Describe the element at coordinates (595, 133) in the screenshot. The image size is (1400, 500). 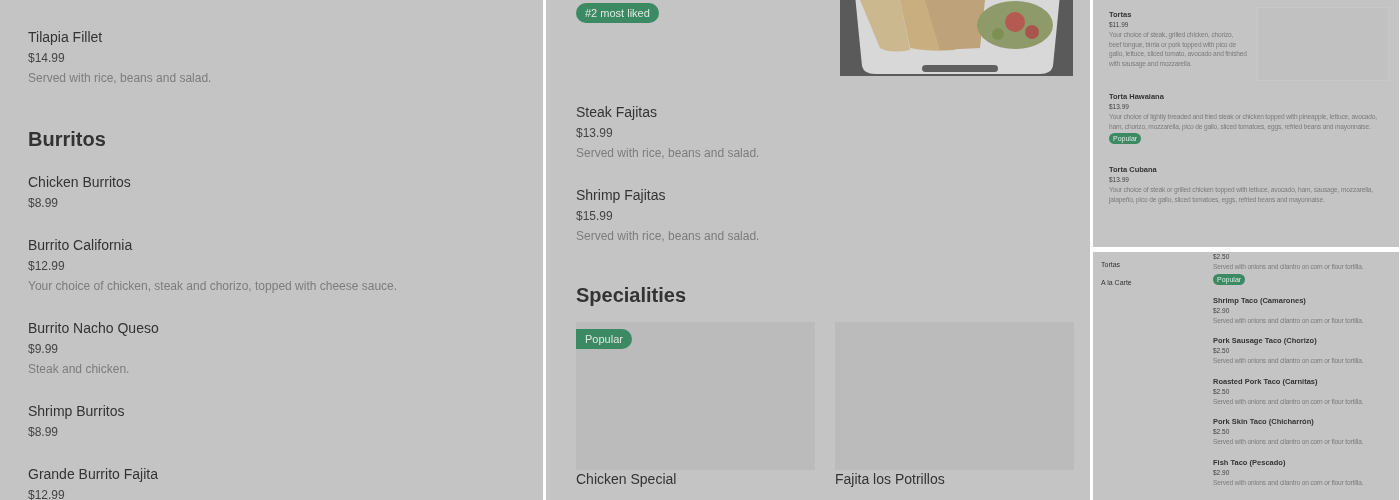
I see `item-price: $13.99` at that location.